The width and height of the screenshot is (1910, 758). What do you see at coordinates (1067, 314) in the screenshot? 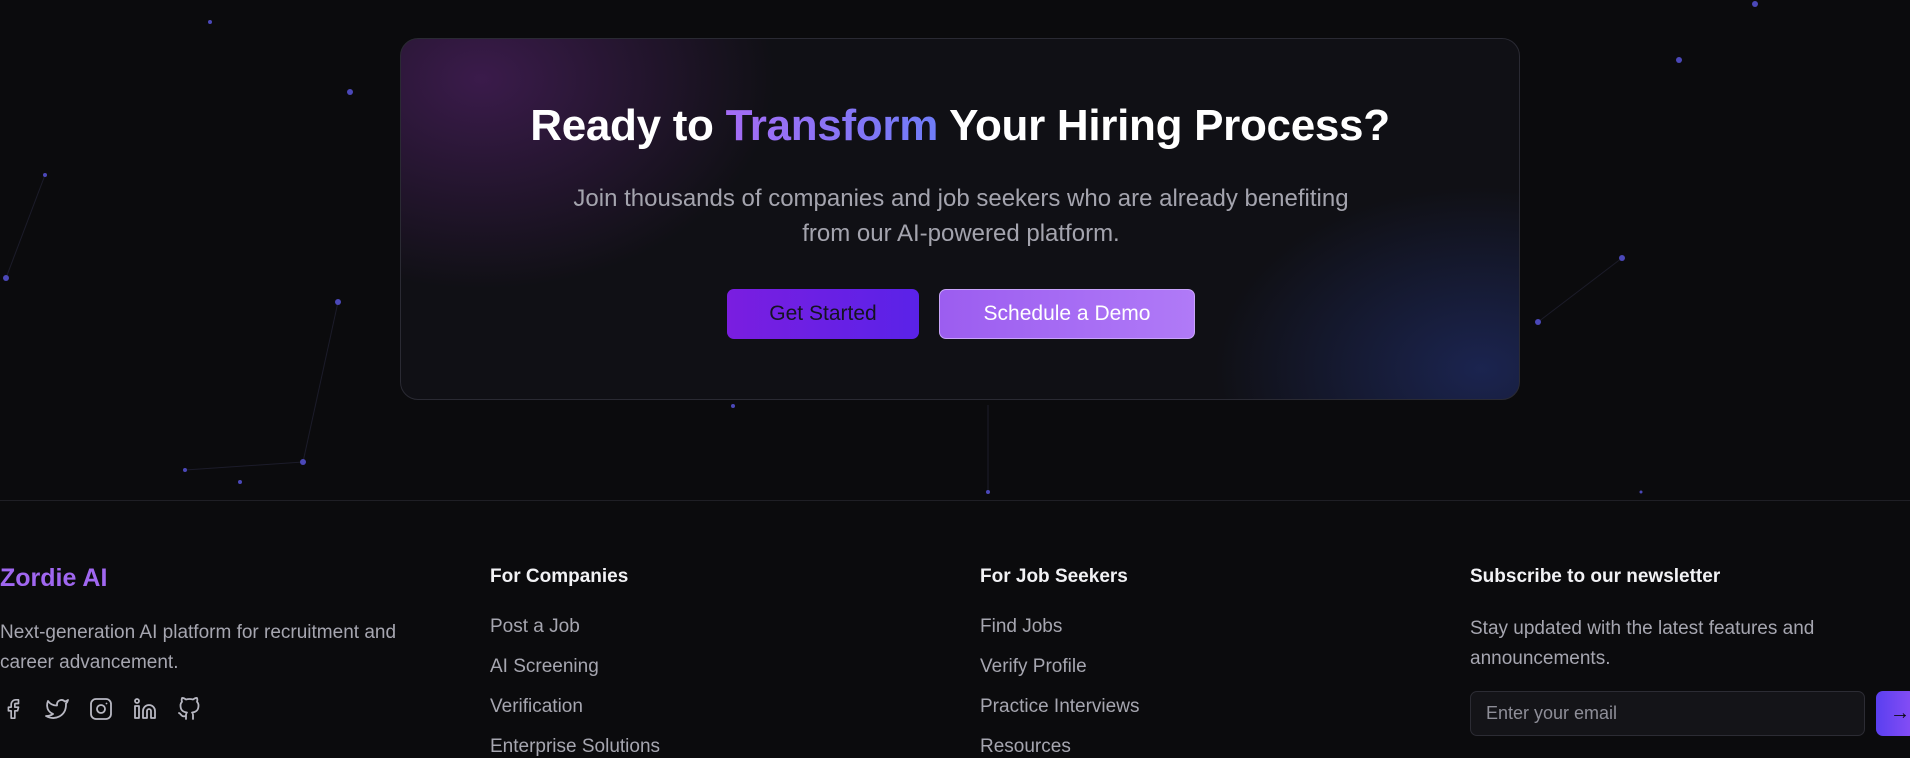
I see `schedule-demo-button: Schedule a Demo` at bounding box center [1067, 314].